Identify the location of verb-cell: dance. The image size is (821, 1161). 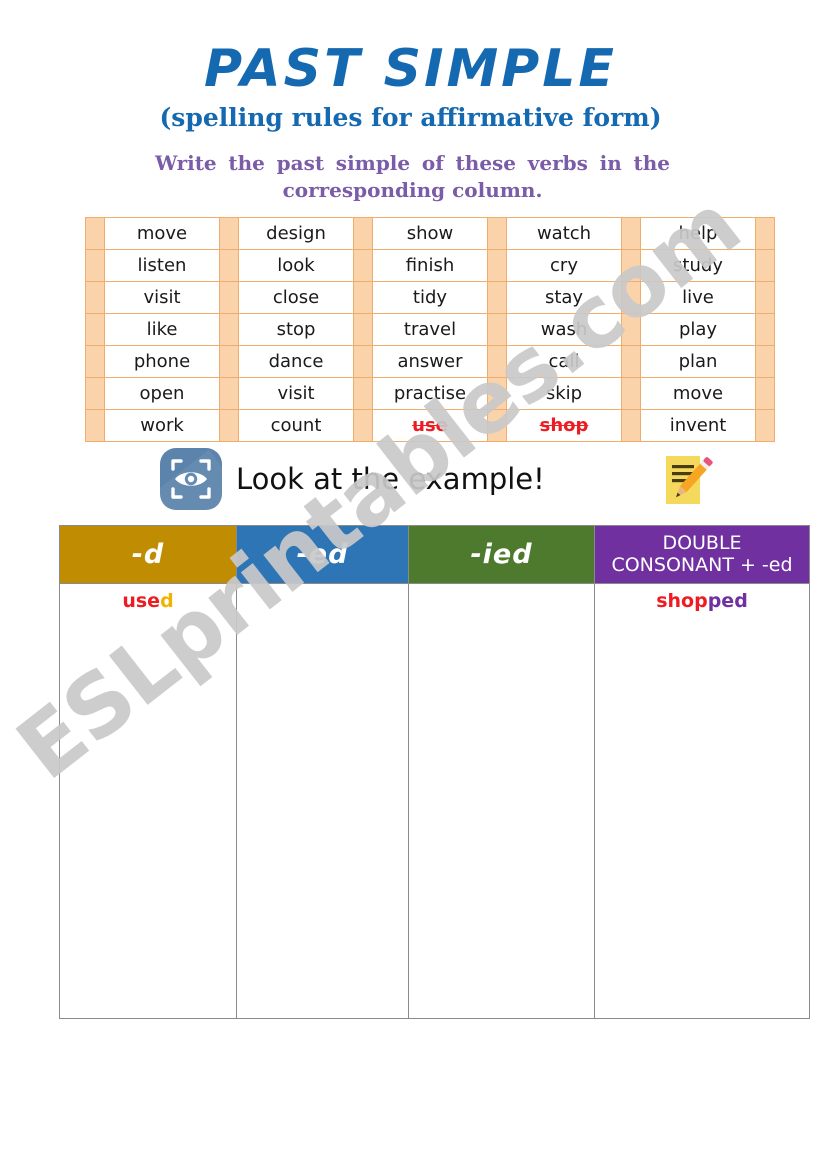
(296, 361).